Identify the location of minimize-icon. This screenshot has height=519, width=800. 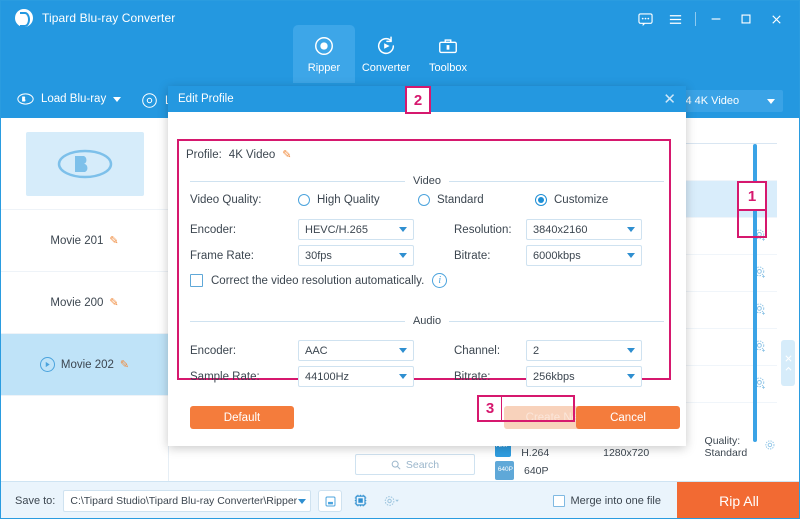
(716, 19).